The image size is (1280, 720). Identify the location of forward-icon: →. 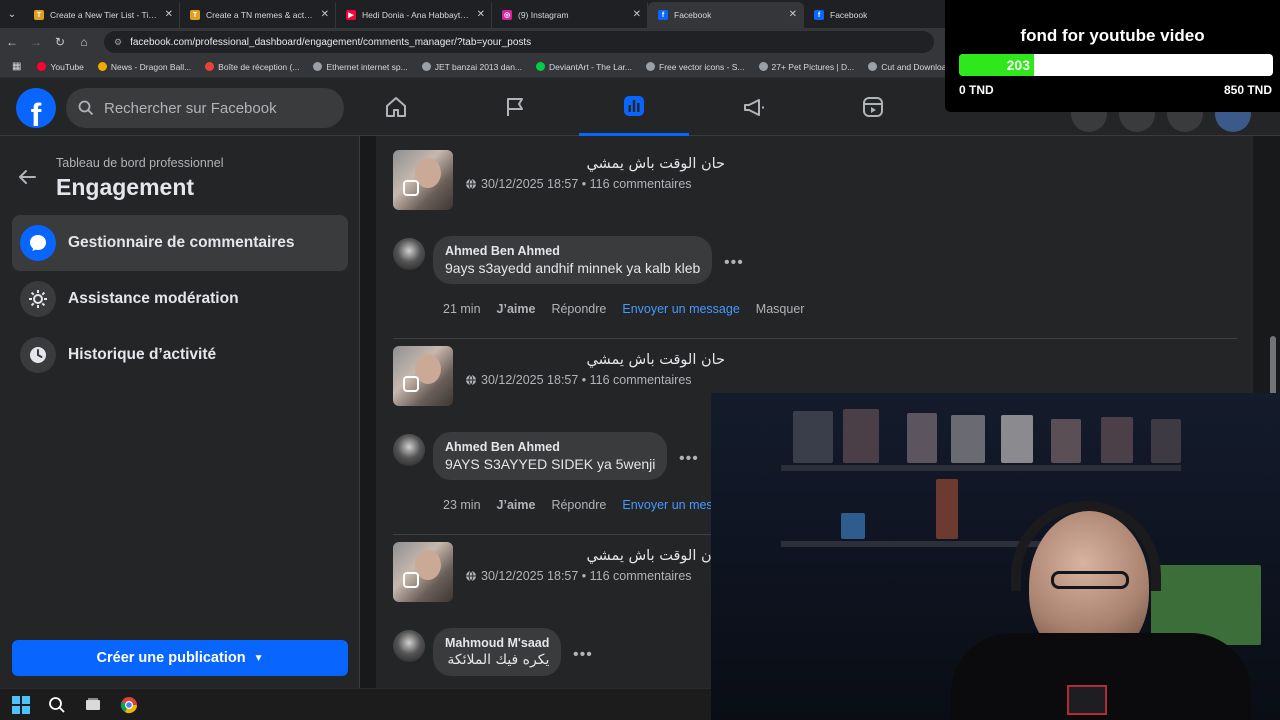
(36, 42).